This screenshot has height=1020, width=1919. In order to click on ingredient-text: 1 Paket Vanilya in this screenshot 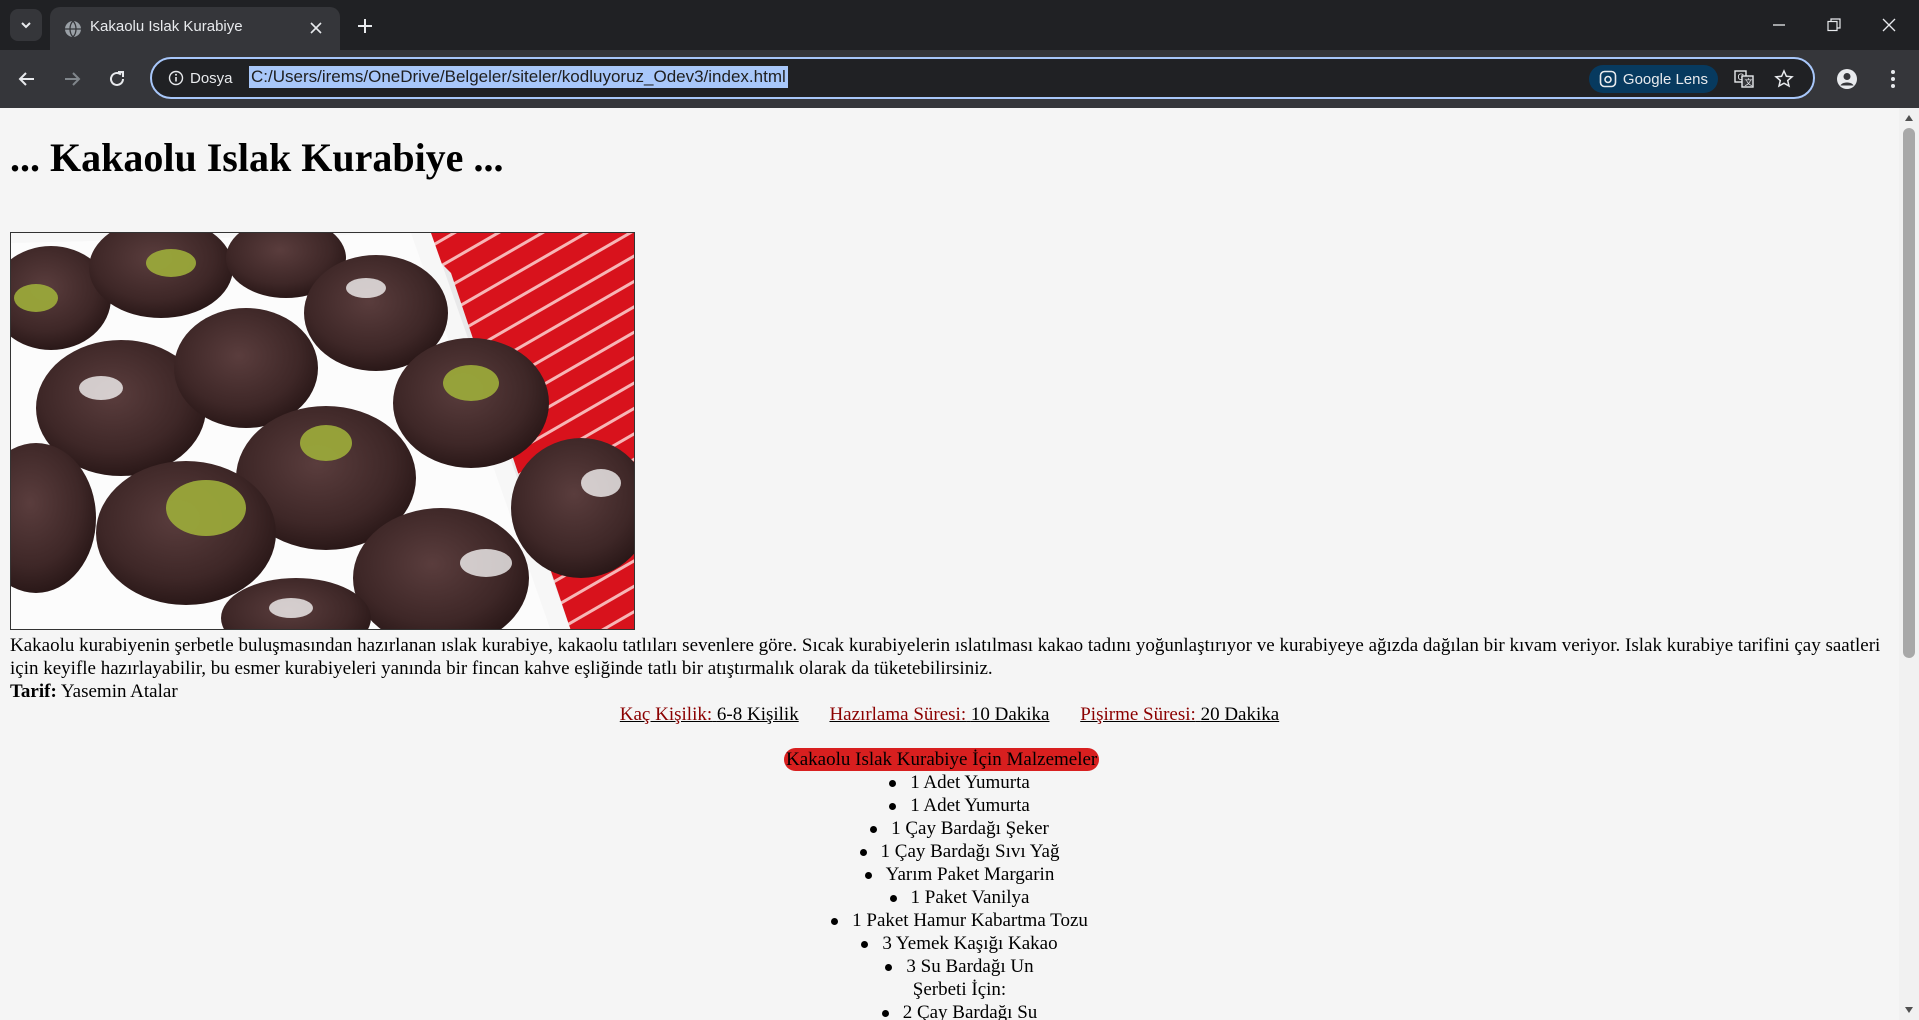, I will do `click(970, 897)`.